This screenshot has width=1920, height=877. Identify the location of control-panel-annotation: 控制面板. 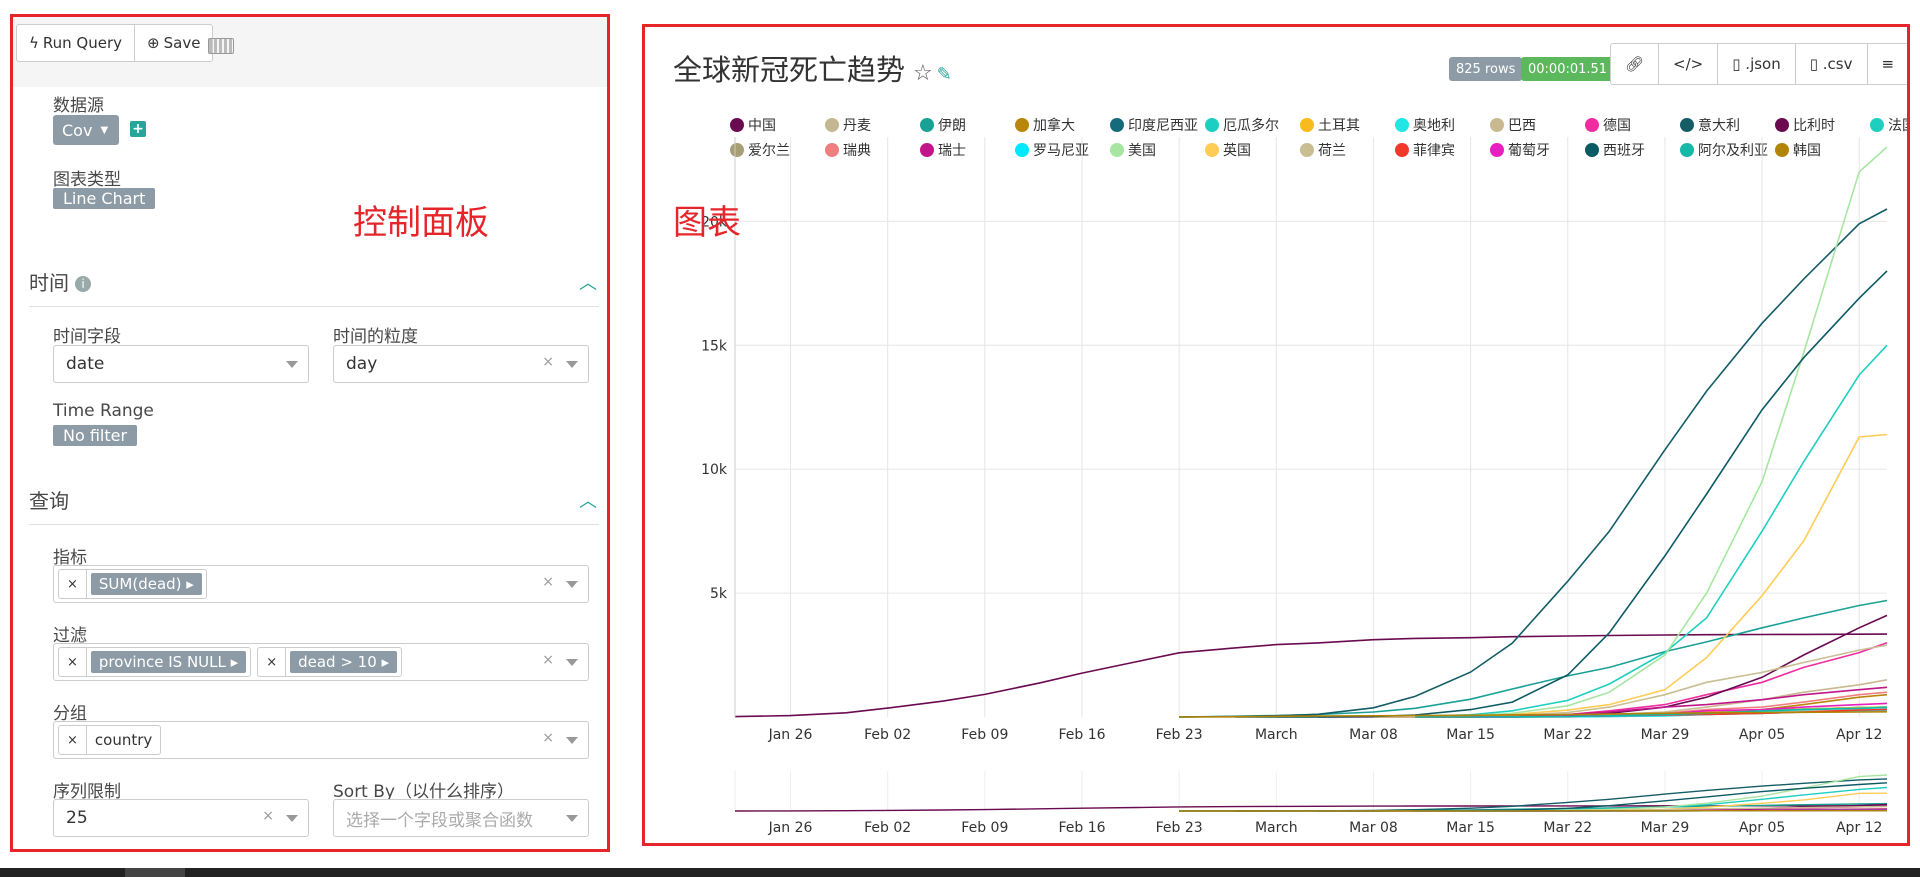
(421, 223).